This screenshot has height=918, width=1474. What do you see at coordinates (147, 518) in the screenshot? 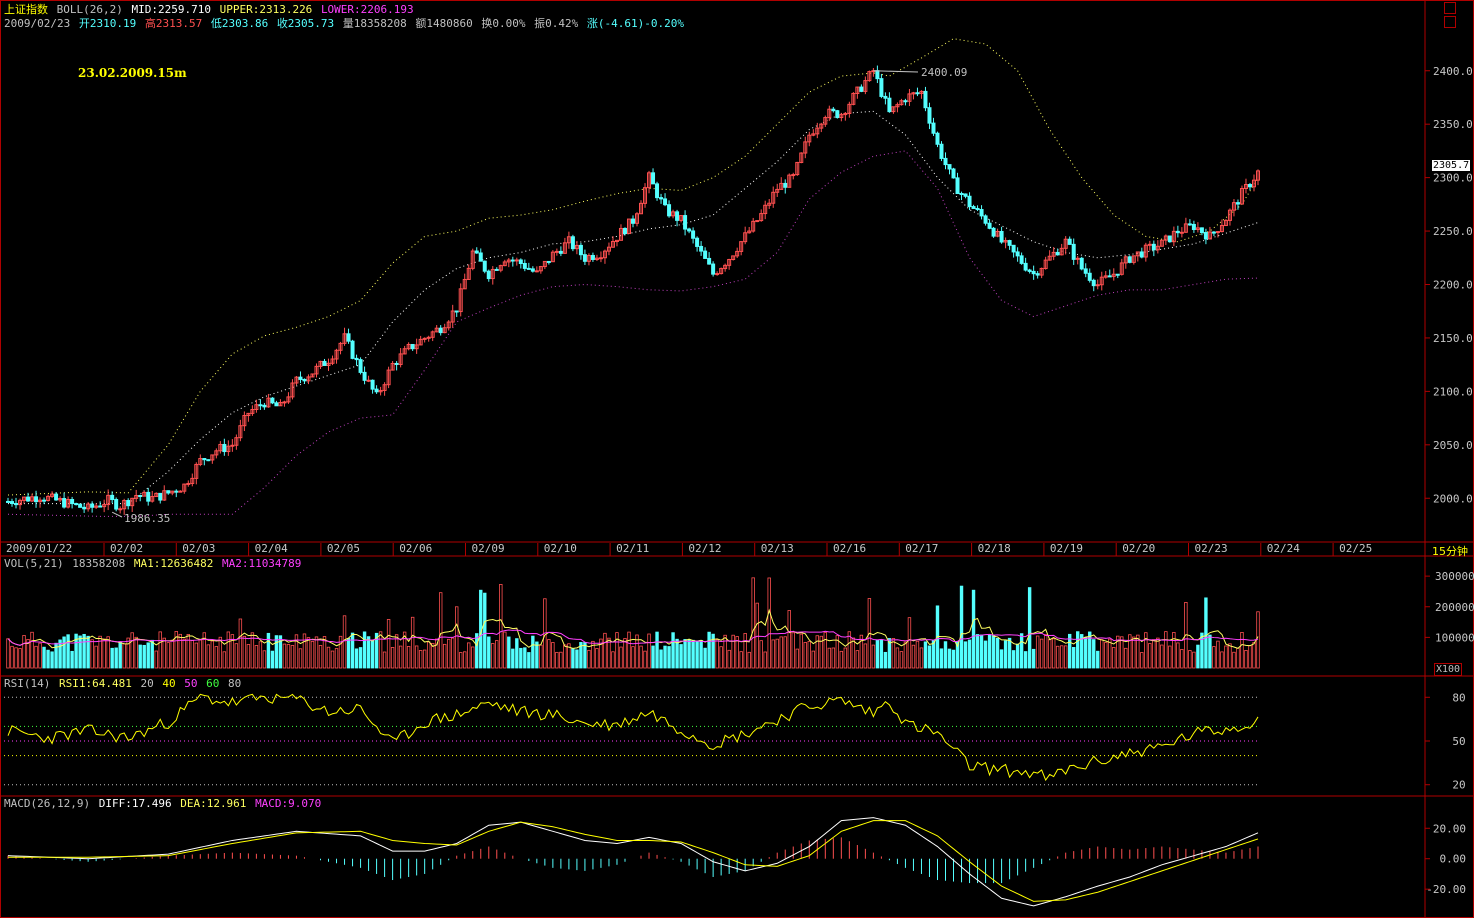
I see `low-marker-label: 1986.35` at bounding box center [147, 518].